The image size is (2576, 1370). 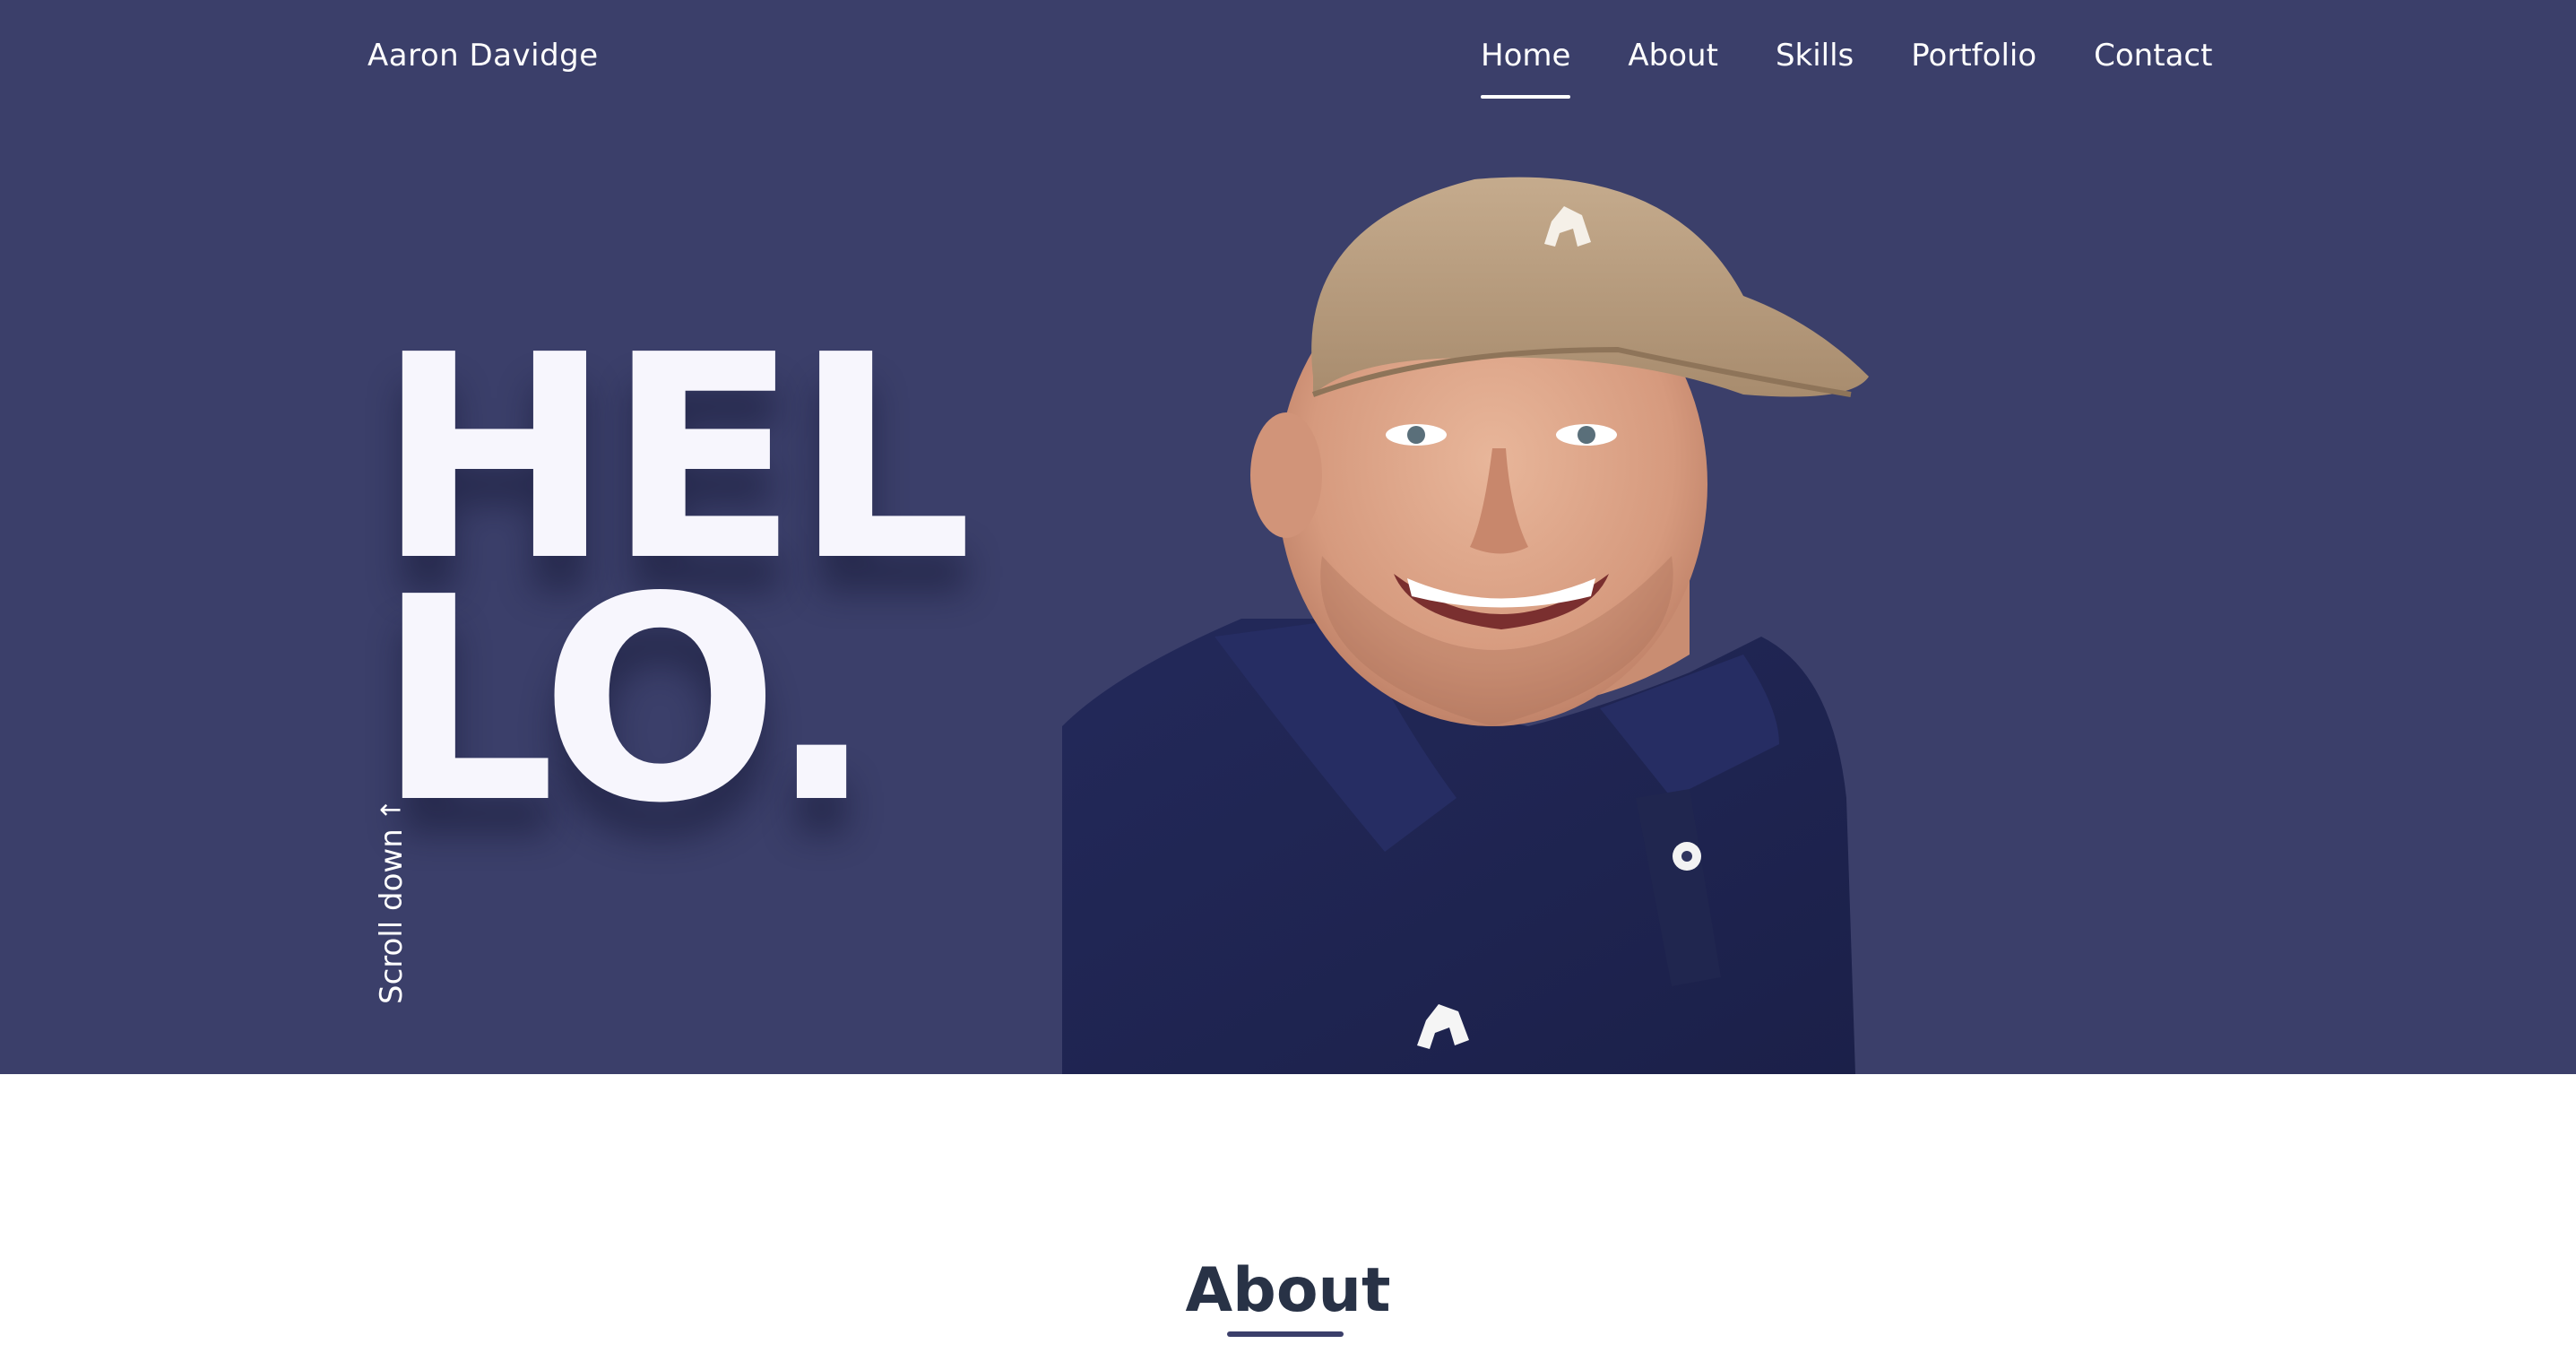 What do you see at coordinates (392, 810) in the screenshot?
I see `arrow-down-icon: ↑` at bounding box center [392, 810].